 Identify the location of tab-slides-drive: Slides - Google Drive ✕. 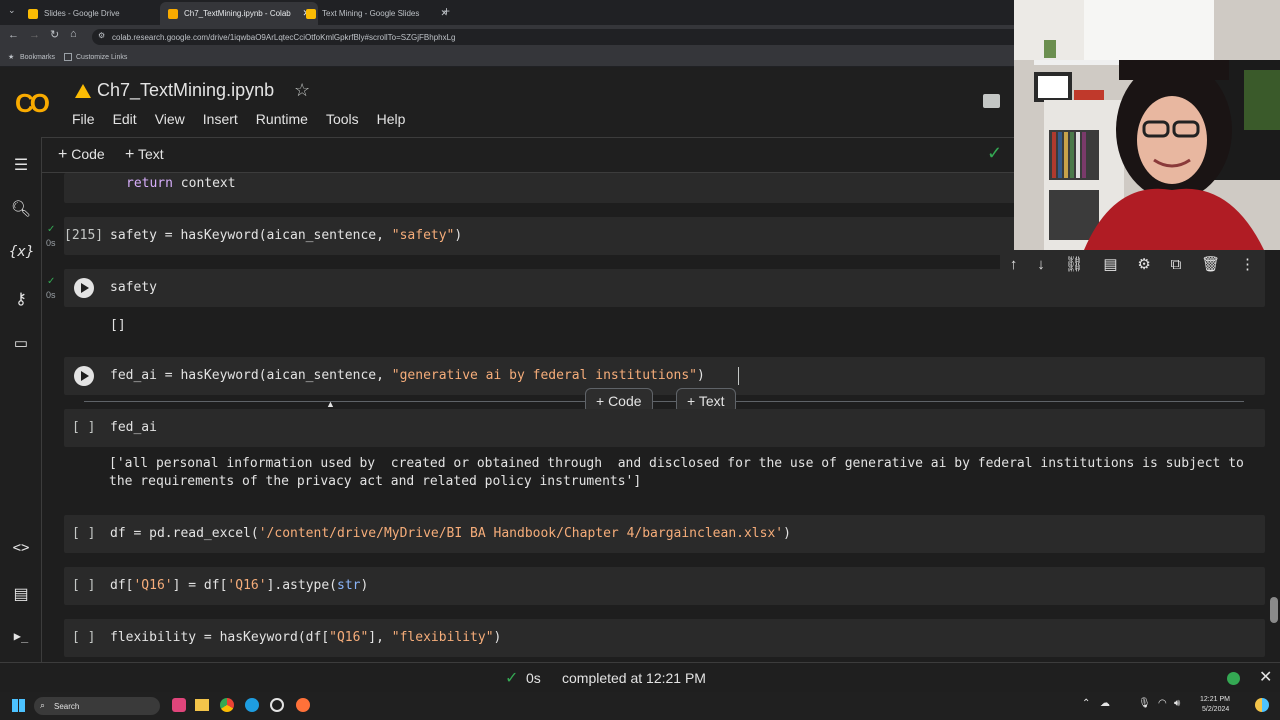
(99, 13).